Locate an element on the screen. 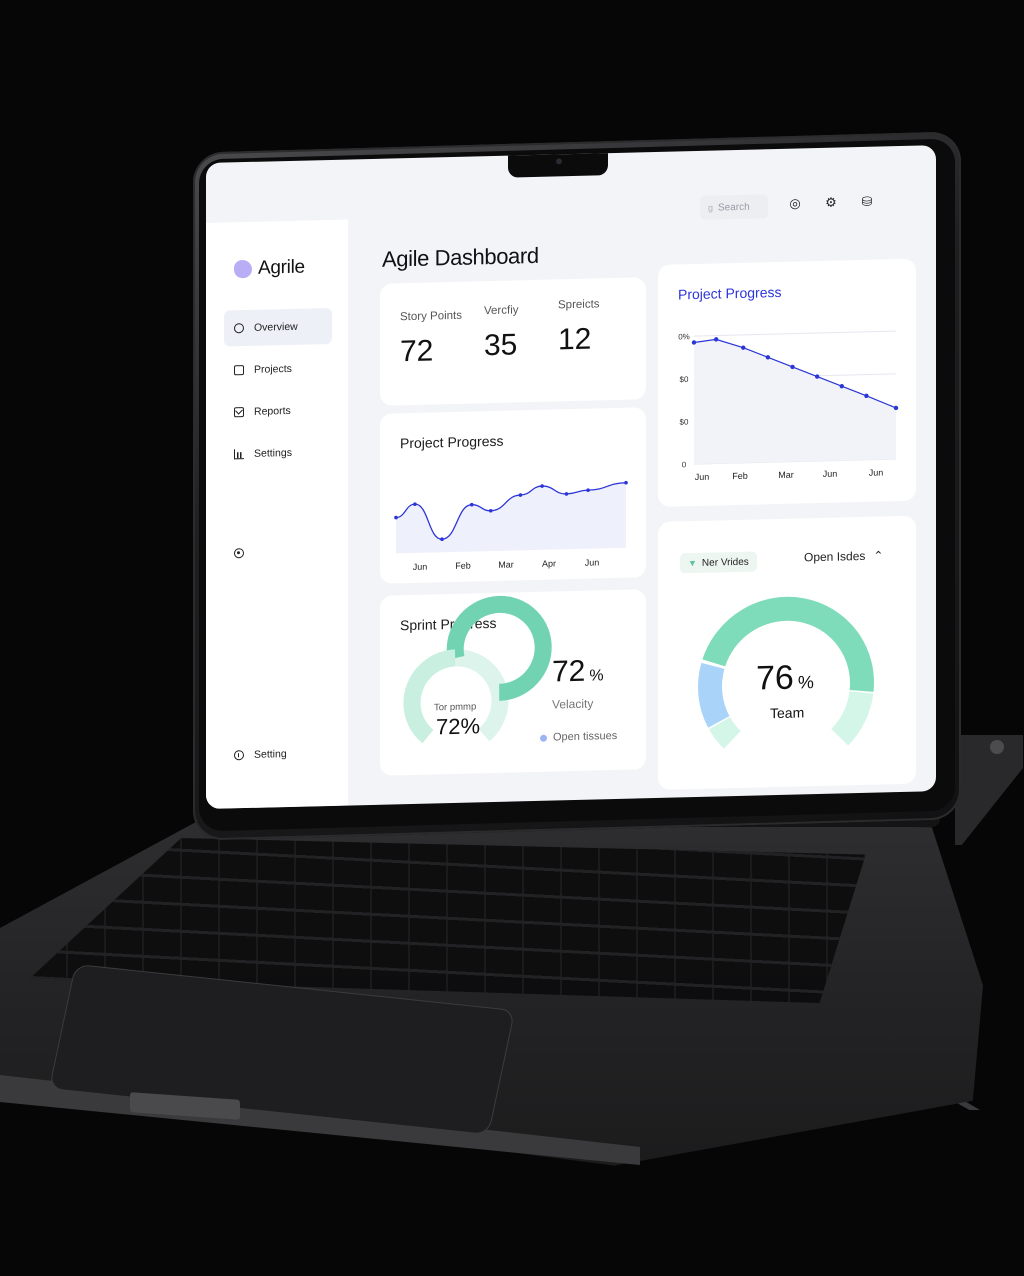 The width and height of the screenshot is (1024, 1276). project-progress-chart: Jun Feb Mar Apr Jun is located at coordinates (511, 526).